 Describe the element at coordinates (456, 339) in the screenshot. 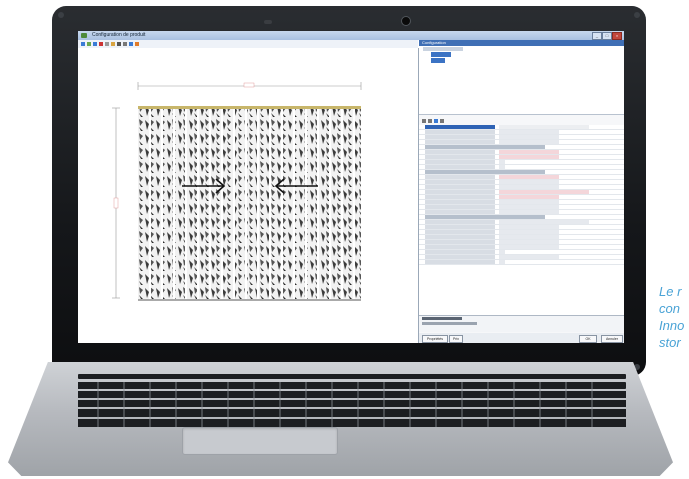

I see `tab-price: Prix` at that location.